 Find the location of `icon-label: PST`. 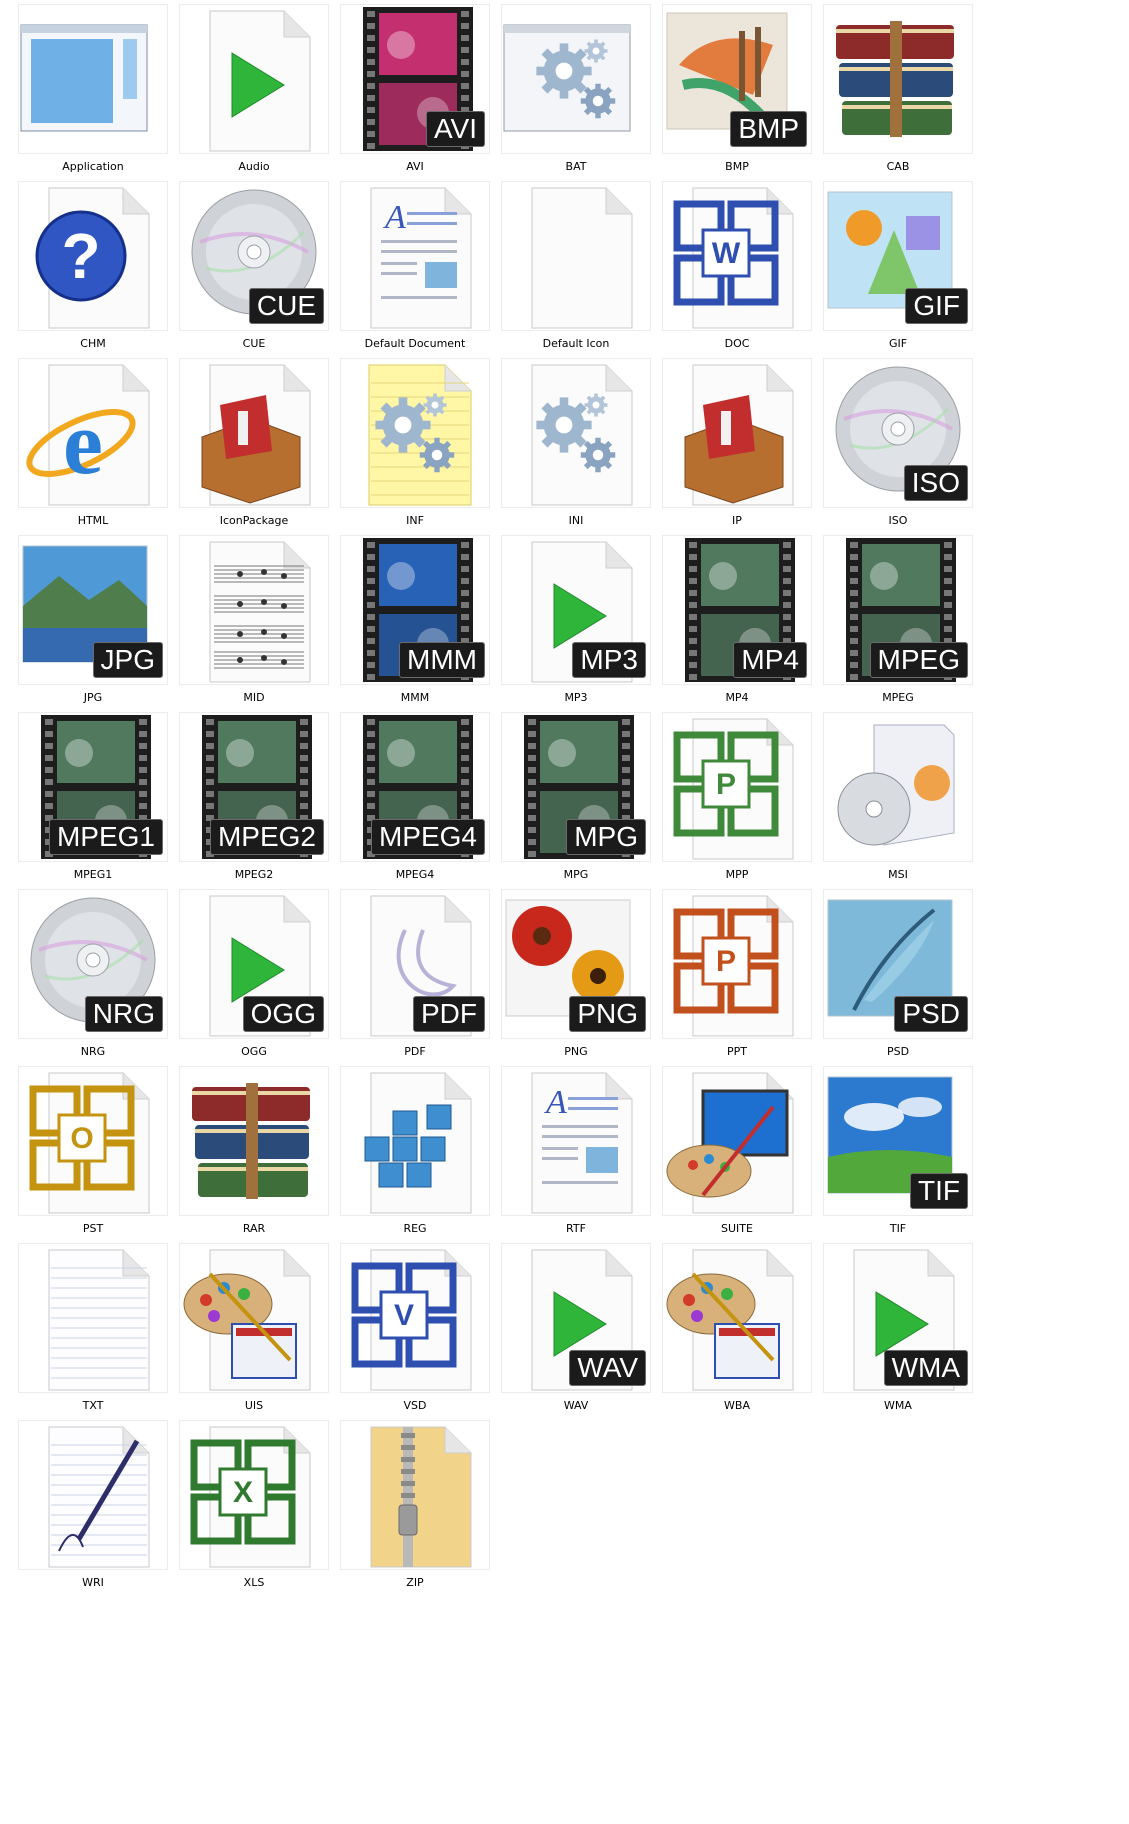

icon-label: PST is located at coordinates (93, 1228).